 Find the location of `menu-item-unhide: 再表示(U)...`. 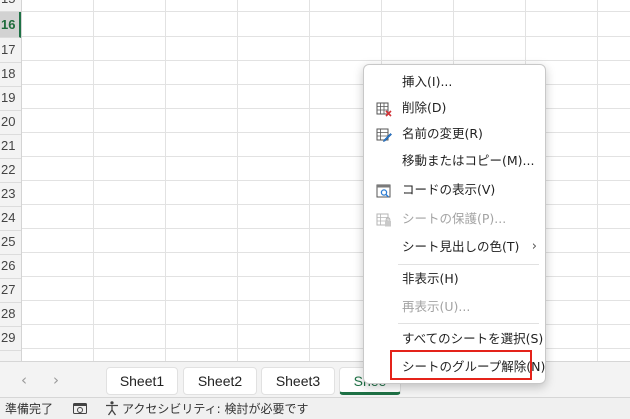

menu-item-unhide: 再表示(U)... is located at coordinates (455, 307).